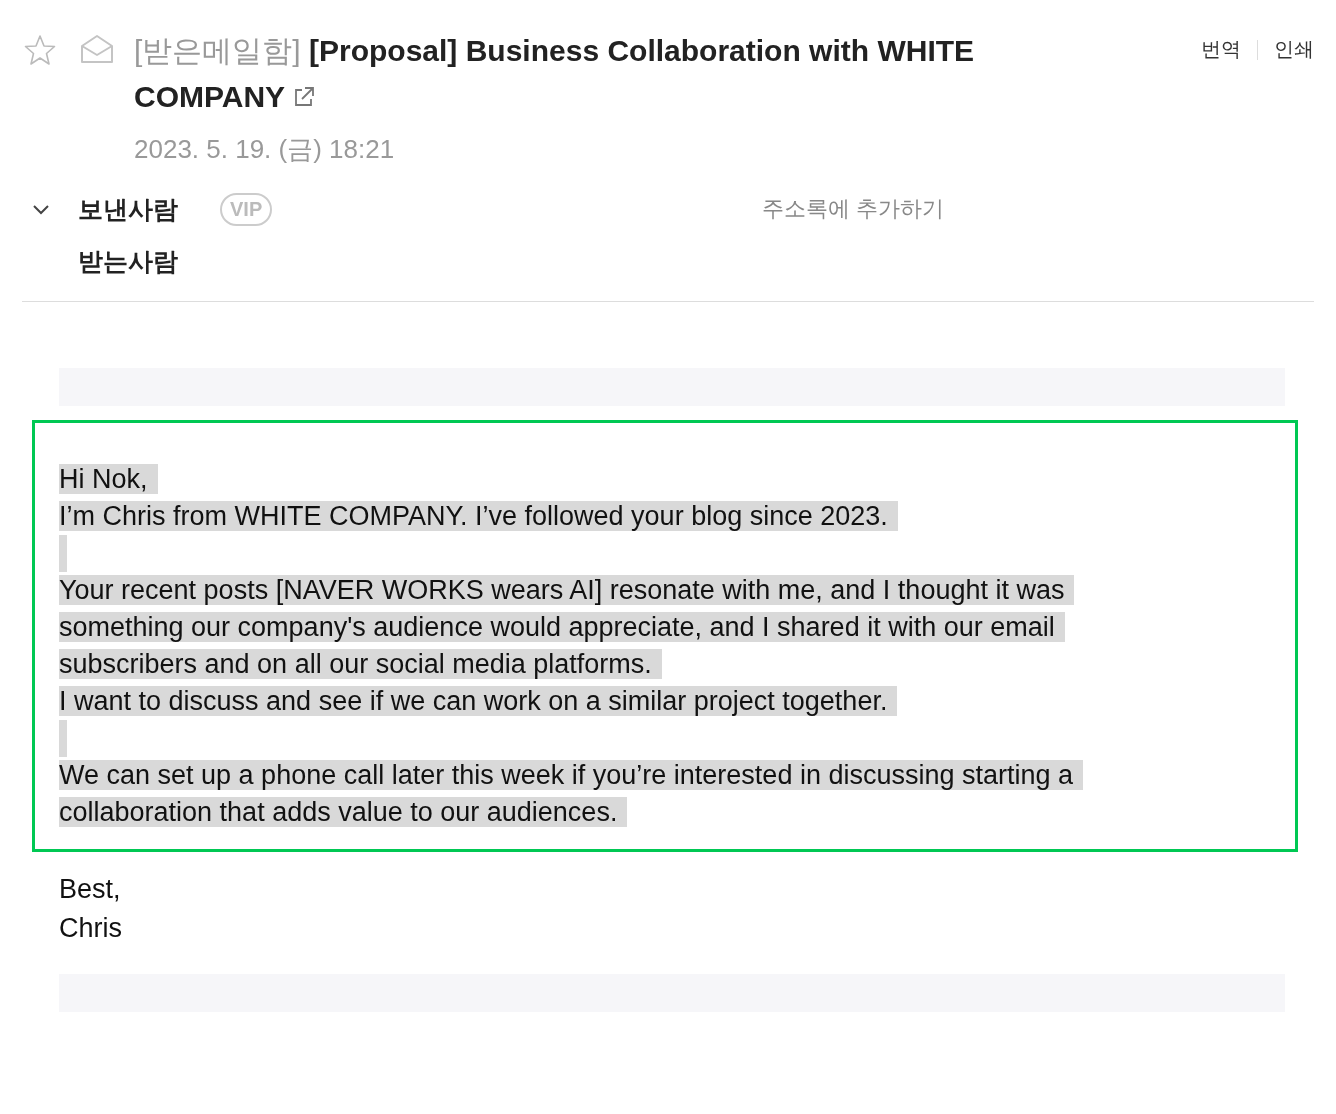 The image size is (1336, 1114). Describe the element at coordinates (90, 889) in the screenshot. I see `closing-text: Best,` at that location.